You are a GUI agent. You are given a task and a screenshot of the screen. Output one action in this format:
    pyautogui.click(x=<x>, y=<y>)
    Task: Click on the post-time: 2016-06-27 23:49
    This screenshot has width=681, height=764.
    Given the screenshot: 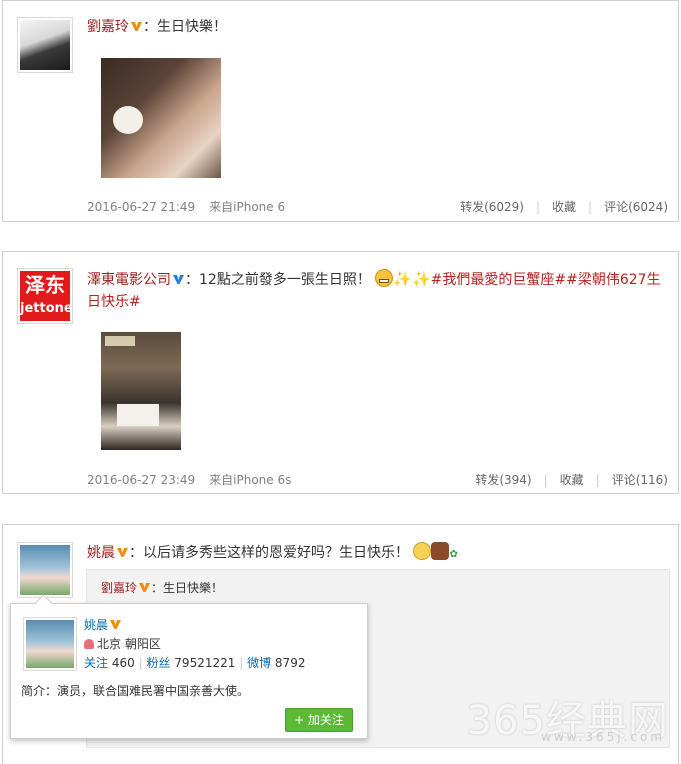 What is the action you would take?
    pyautogui.click(x=141, y=480)
    